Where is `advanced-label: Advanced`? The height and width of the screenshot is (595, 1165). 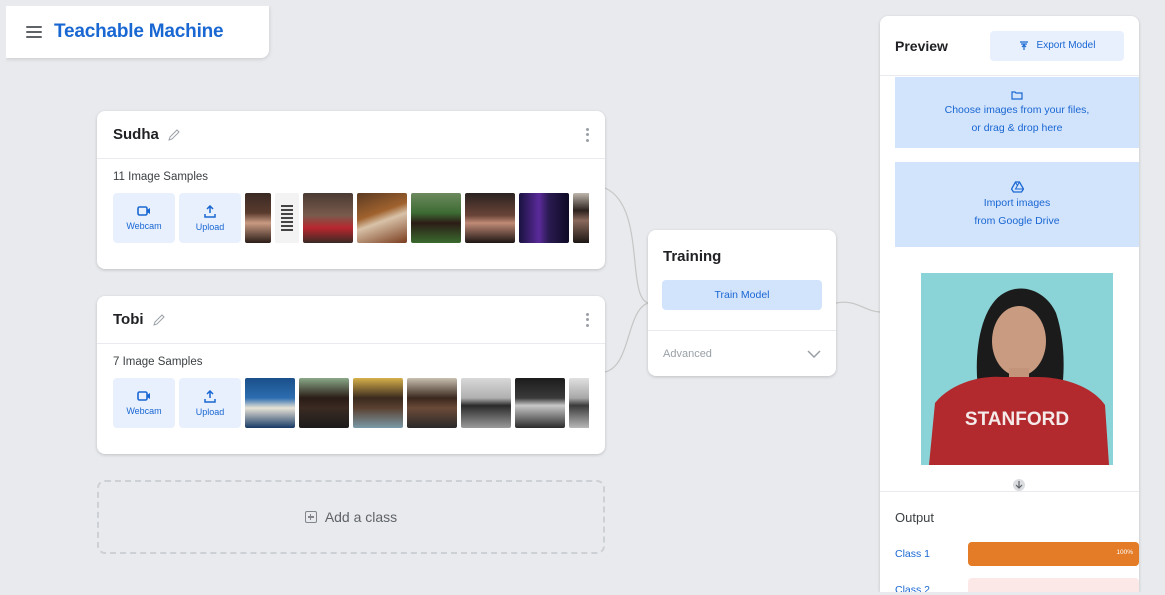
advanced-label: Advanced is located at coordinates (687, 353).